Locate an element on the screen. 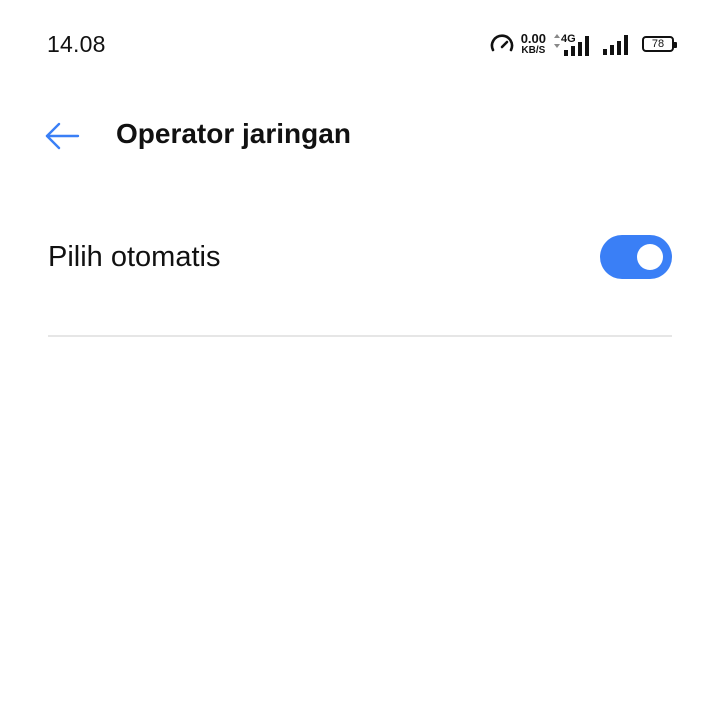  battery-icon: 78 is located at coordinates (659, 44).